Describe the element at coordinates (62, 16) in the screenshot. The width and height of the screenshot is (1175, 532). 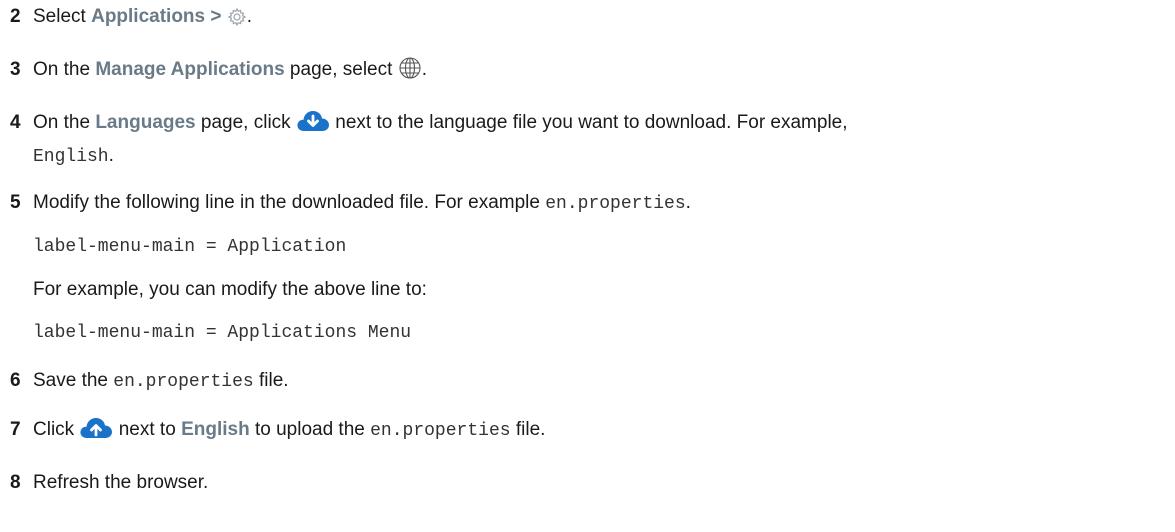
I see `step-text: Select` at that location.